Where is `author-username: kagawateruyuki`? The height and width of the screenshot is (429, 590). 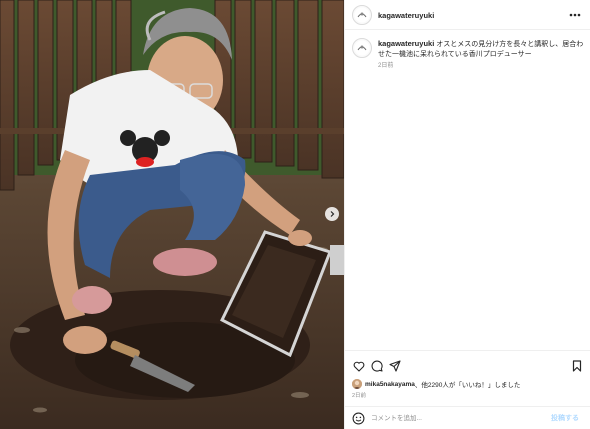 author-username: kagawateruyuki is located at coordinates (406, 15).